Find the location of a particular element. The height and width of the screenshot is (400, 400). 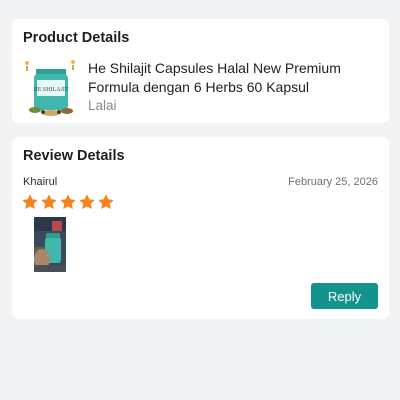

reply-button: Reply is located at coordinates (344, 296).